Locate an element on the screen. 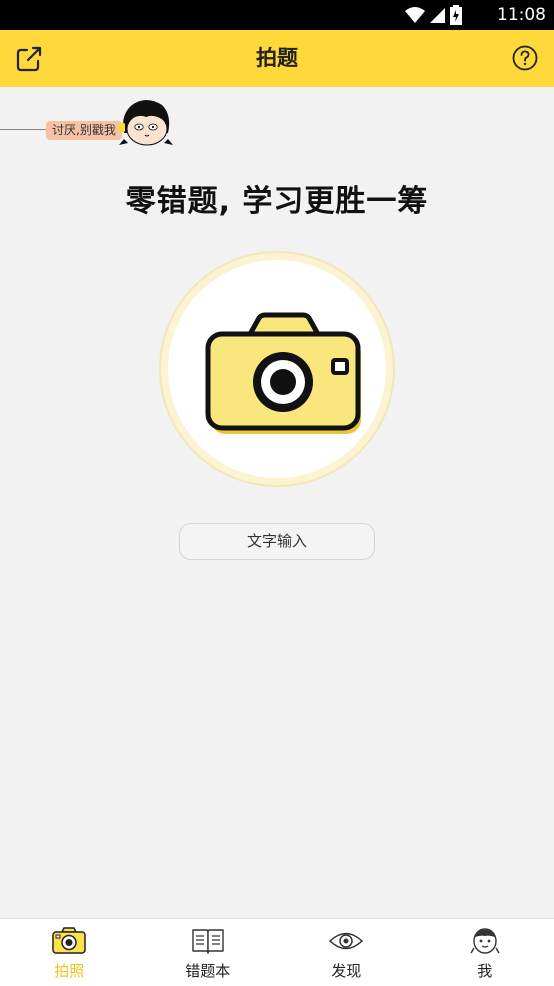  text-input-button: 文字输入 is located at coordinates (277, 541).